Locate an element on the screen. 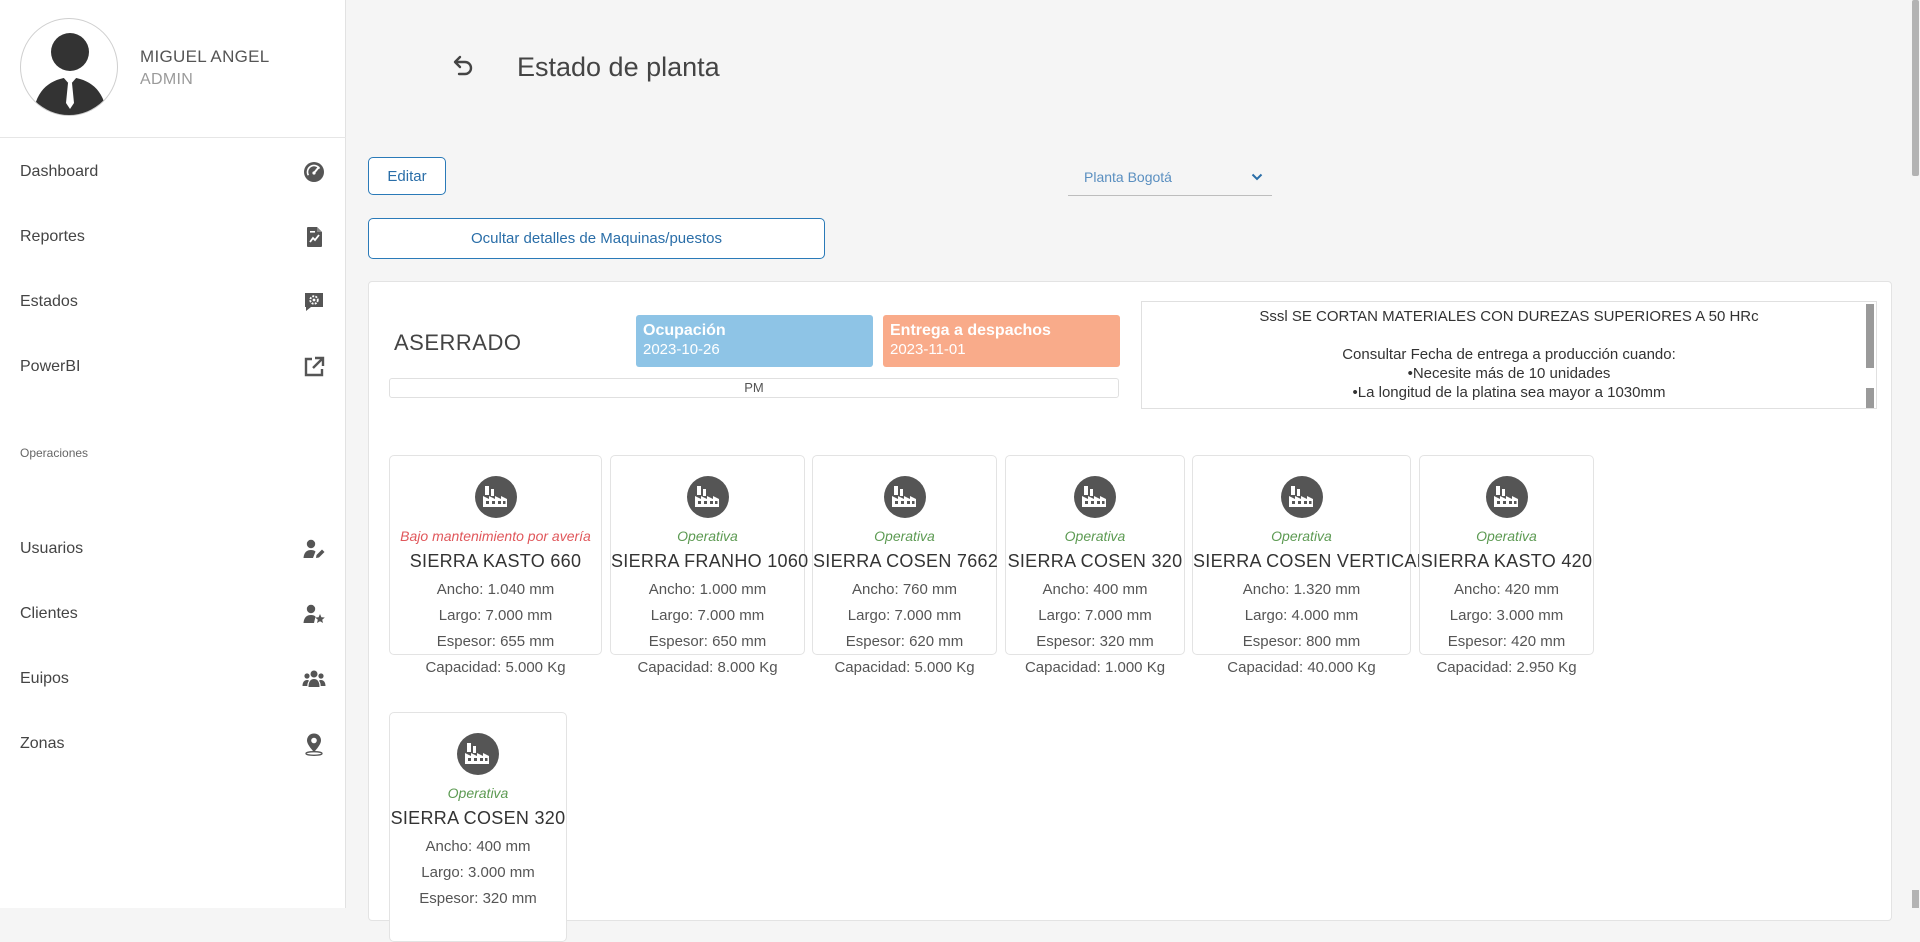 The image size is (1920, 942). machine-length: Largo: 4.000 mm is located at coordinates (1301, 615).